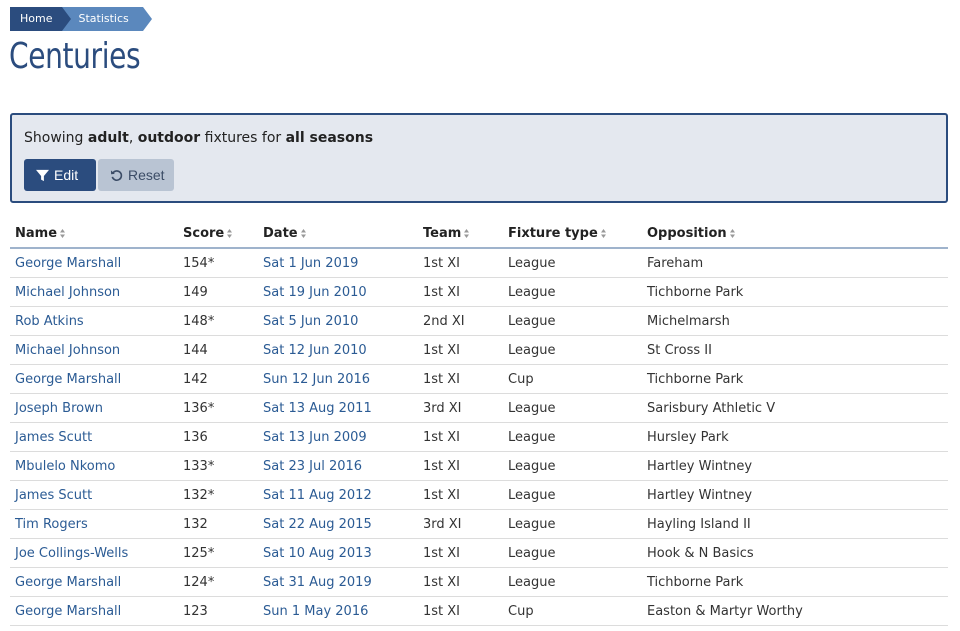 The image size is (960, 631). I want to click on fixture-date-link: Sat 1 Jun 2019, so click(310, 263).